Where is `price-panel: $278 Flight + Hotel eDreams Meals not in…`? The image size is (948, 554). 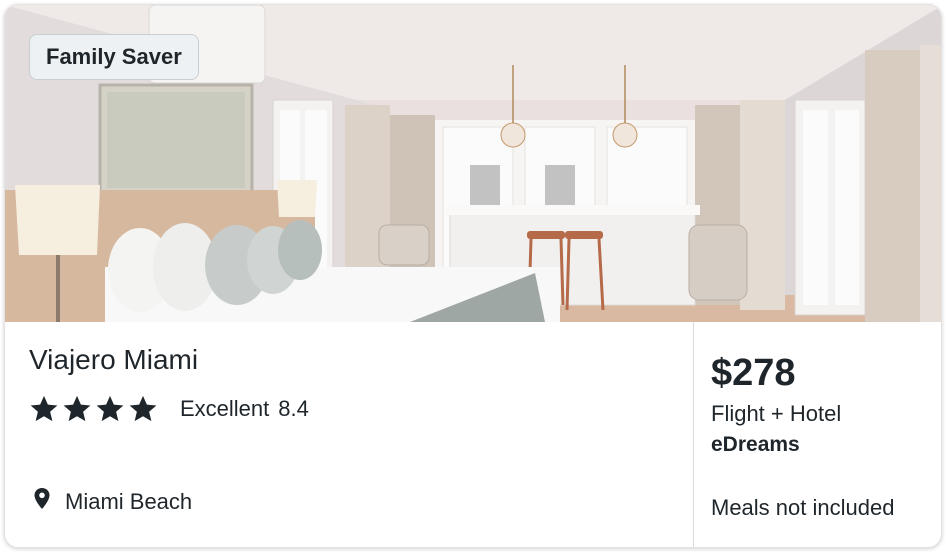
price-panel: $278 Flight + Hotel eDreams Meals not in… is located at coordinates (817, 434).